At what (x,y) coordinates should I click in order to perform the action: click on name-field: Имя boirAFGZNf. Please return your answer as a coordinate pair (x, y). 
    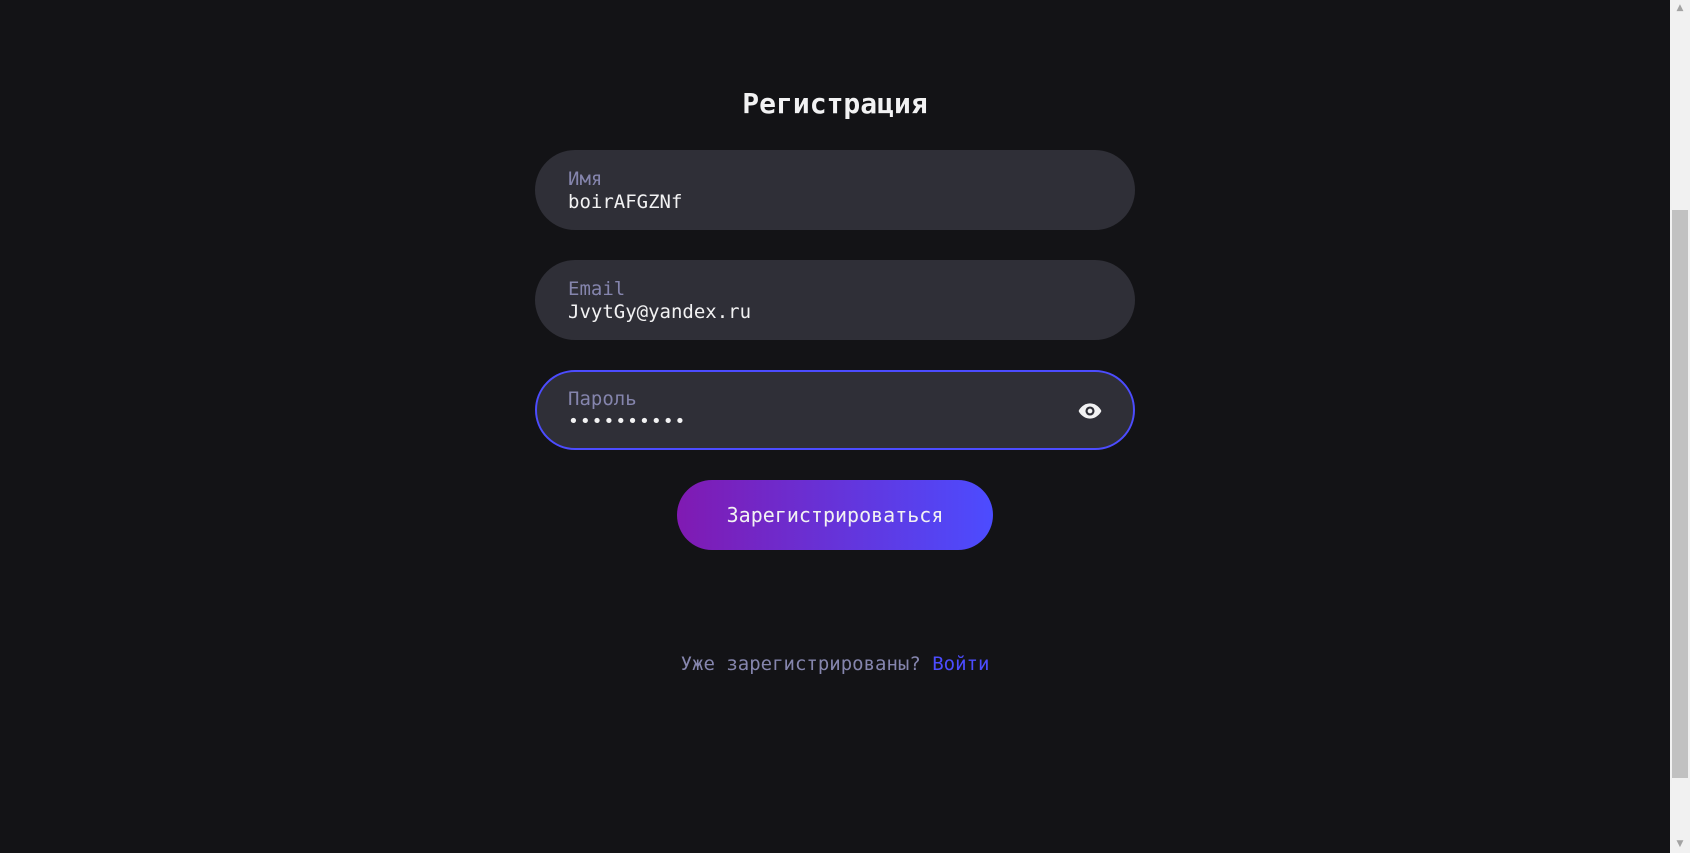
    Looking at the image, I should click on (835, 190).